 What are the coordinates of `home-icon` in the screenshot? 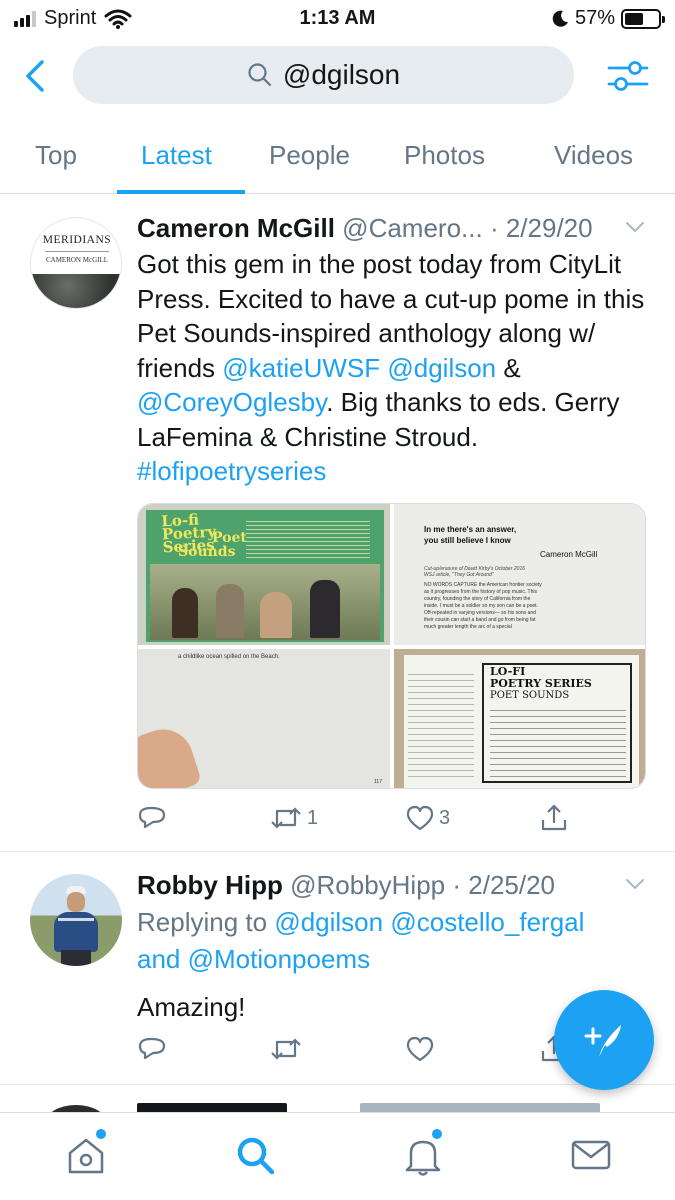 It's located at (86, 1155).